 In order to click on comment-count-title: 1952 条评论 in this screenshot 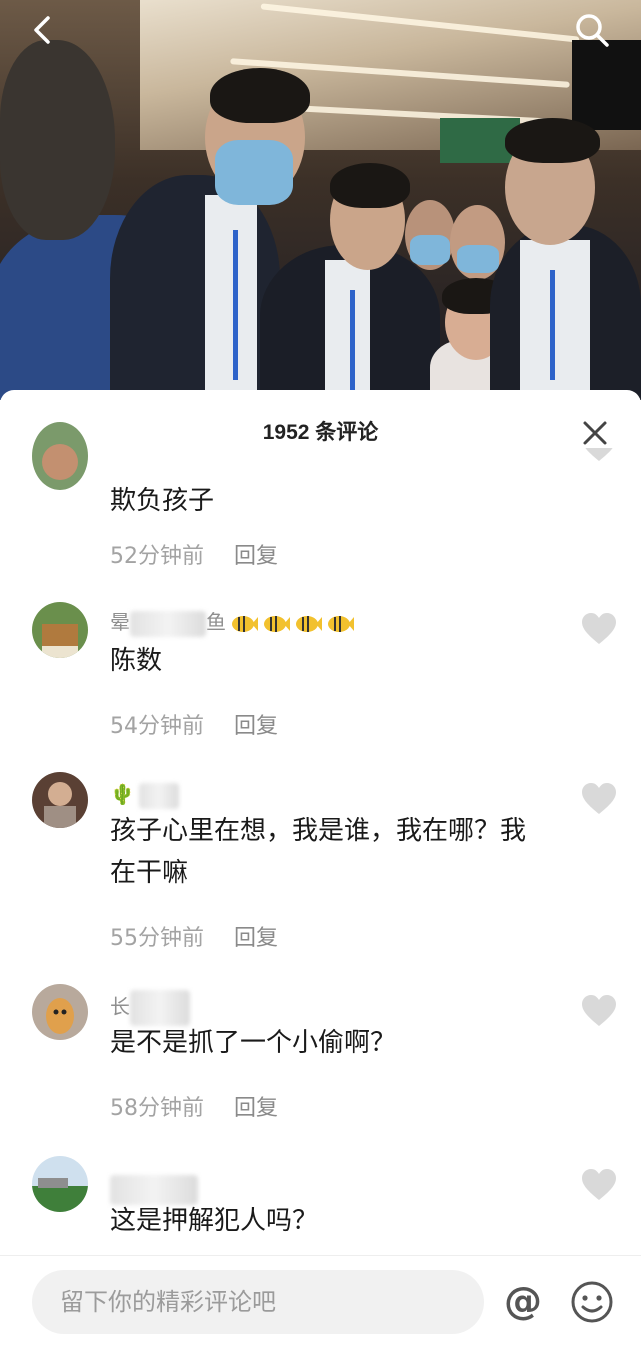, I will do `click(320, 432)`.